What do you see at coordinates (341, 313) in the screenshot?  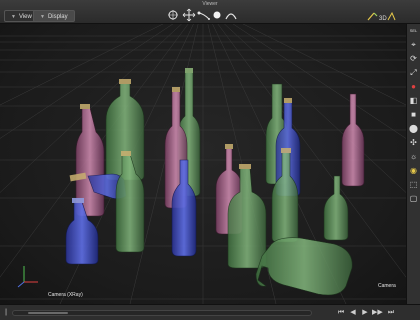 I see `first-frame-icon: ⏮` at bounding box center [341, 313].